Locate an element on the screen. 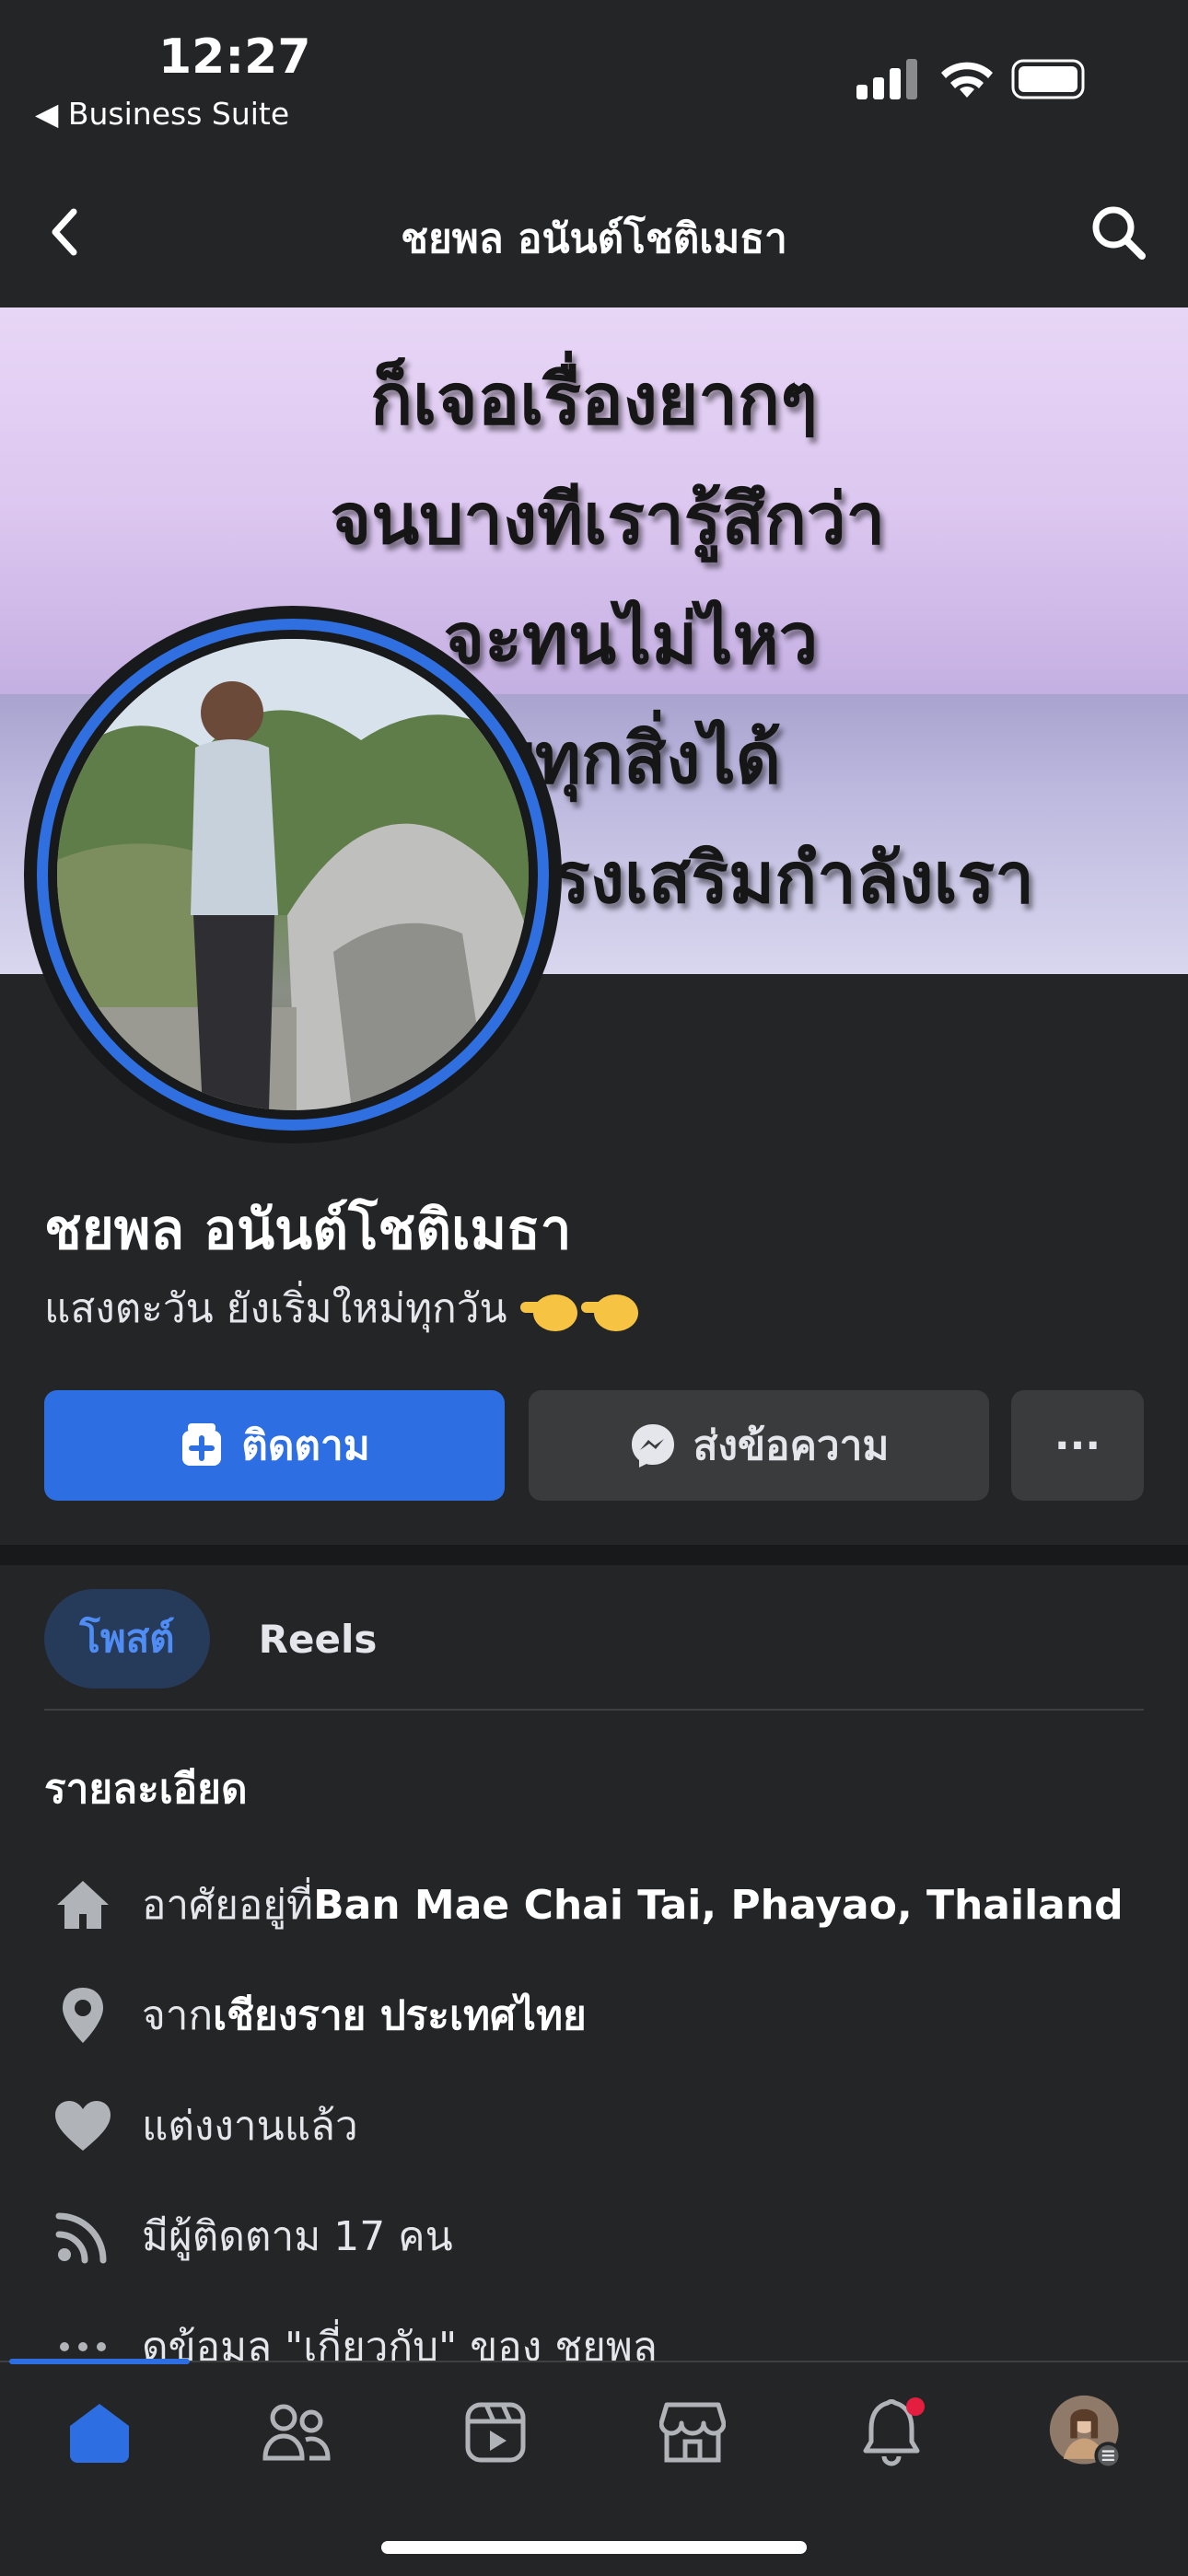  active-tab-indicator is located at coordinates (99, 2361).